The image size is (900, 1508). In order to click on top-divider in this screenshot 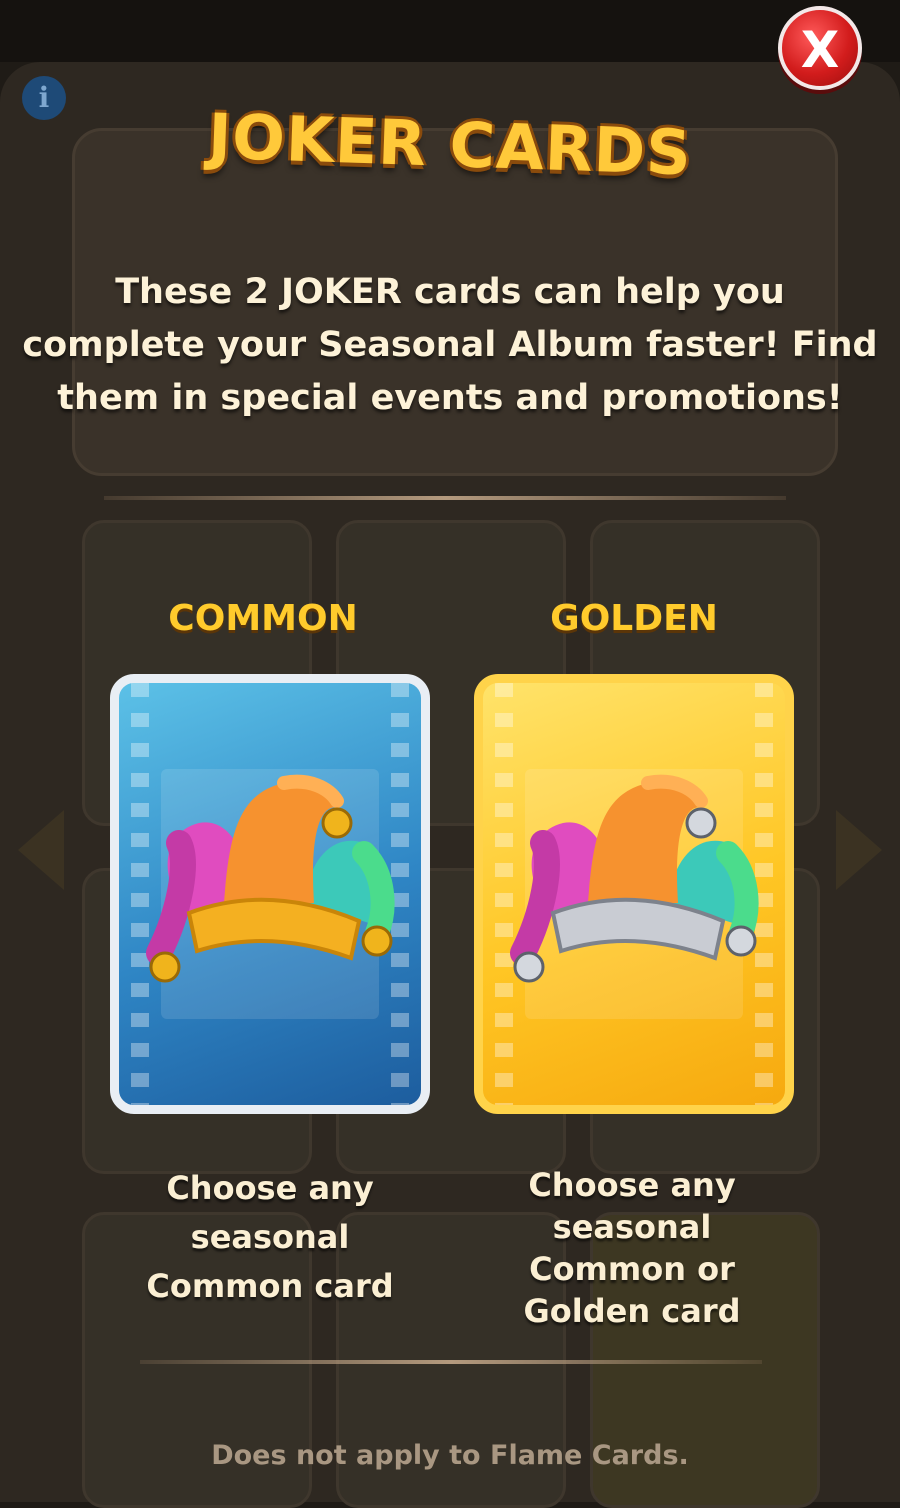, I will do `click(445, 498)`.